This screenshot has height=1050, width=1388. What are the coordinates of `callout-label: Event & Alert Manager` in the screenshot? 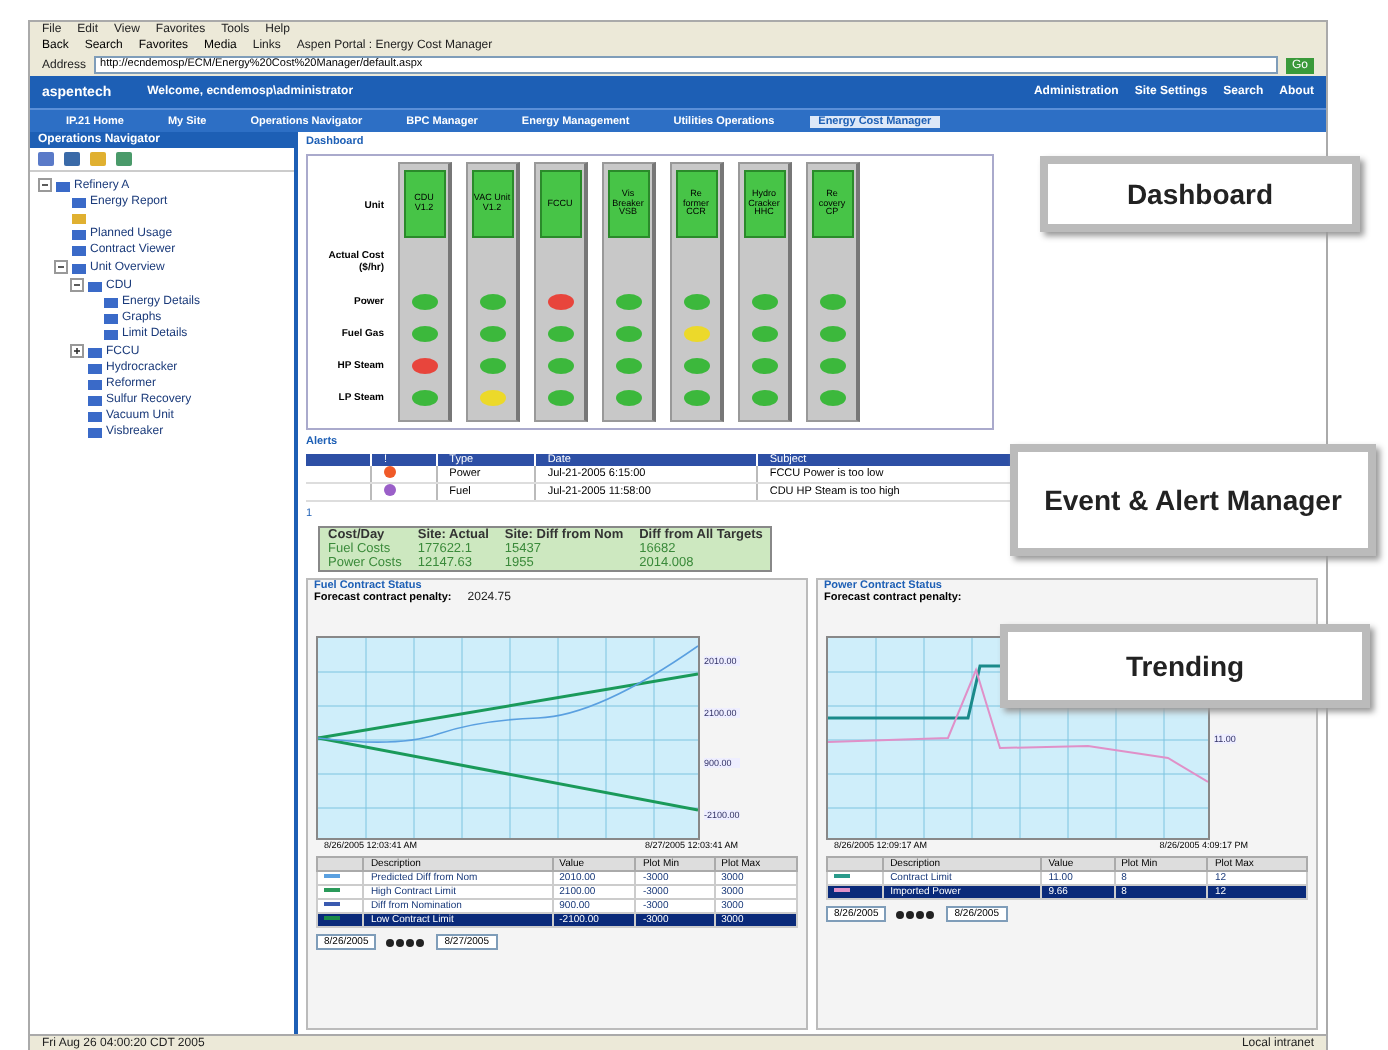 It's located at (1193, 500).